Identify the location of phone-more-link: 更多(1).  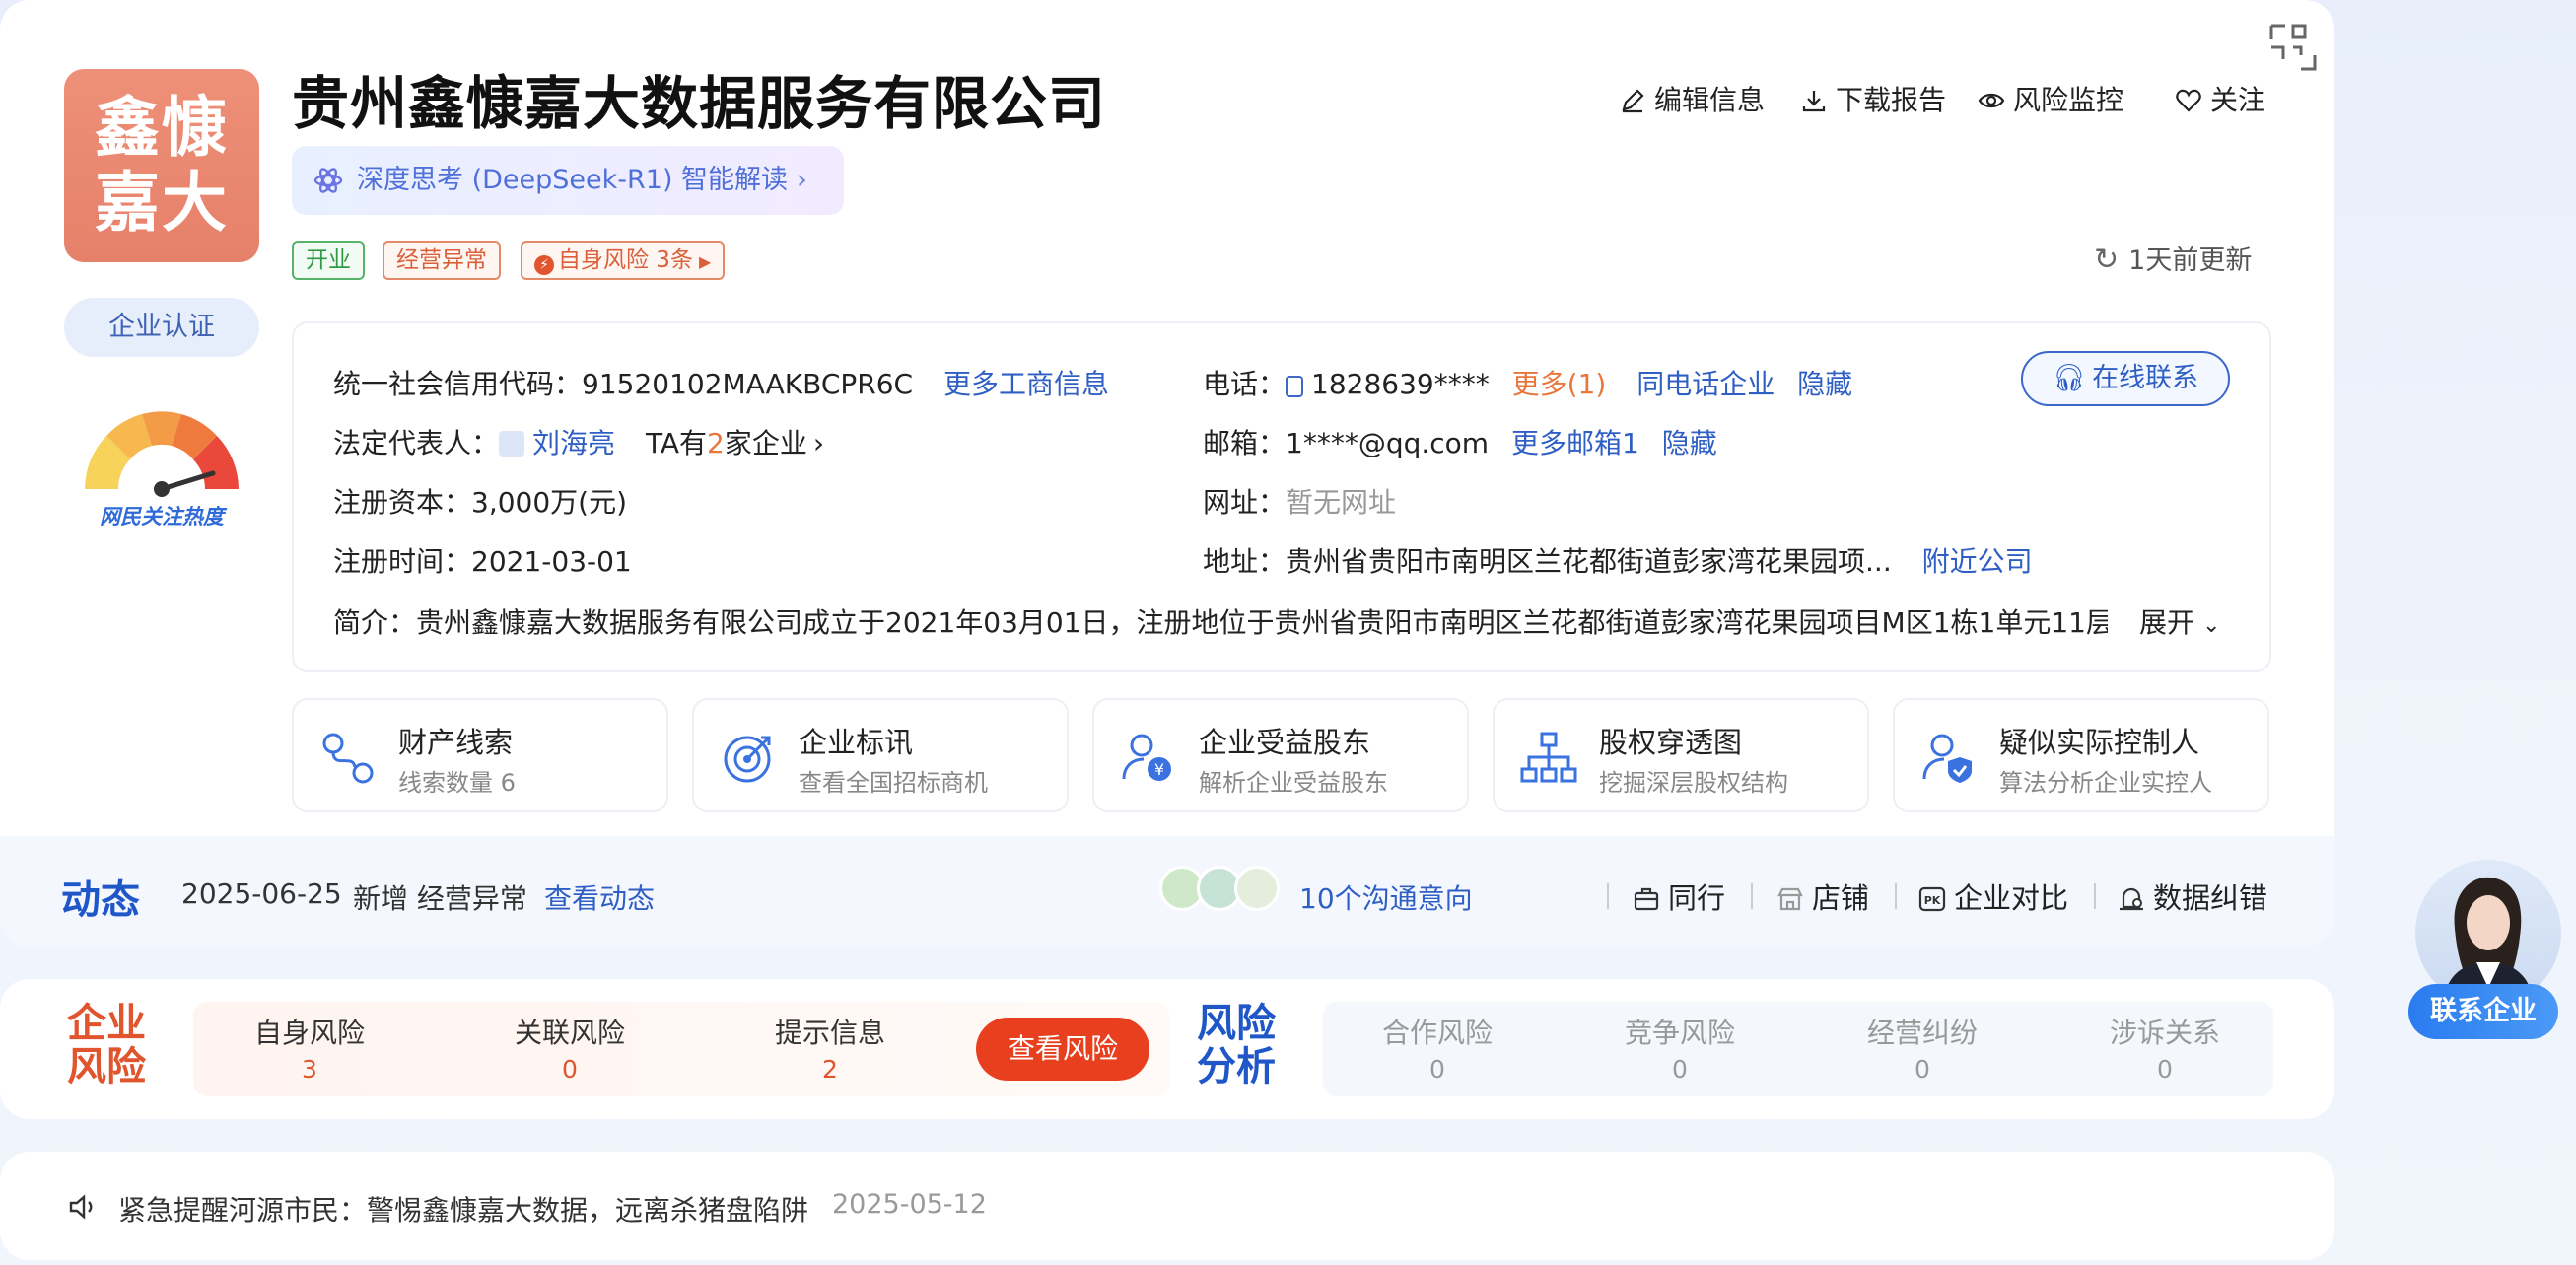
(1559, 384).